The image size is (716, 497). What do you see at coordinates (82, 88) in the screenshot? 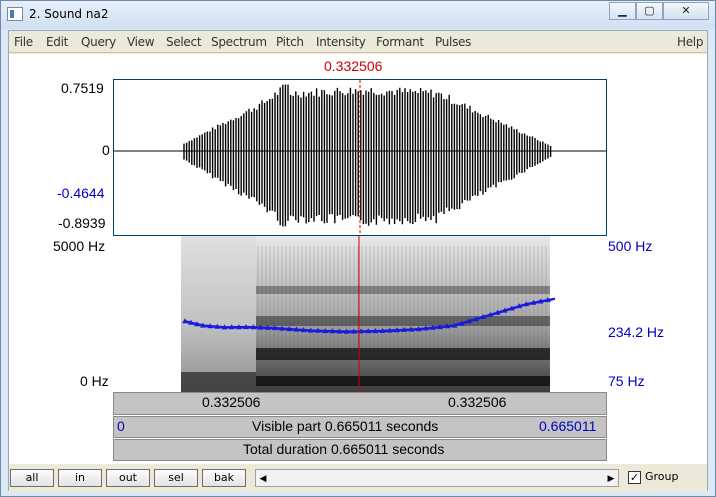
I see `wave-max-label: 0.7519` at bounding box center [82, 88].